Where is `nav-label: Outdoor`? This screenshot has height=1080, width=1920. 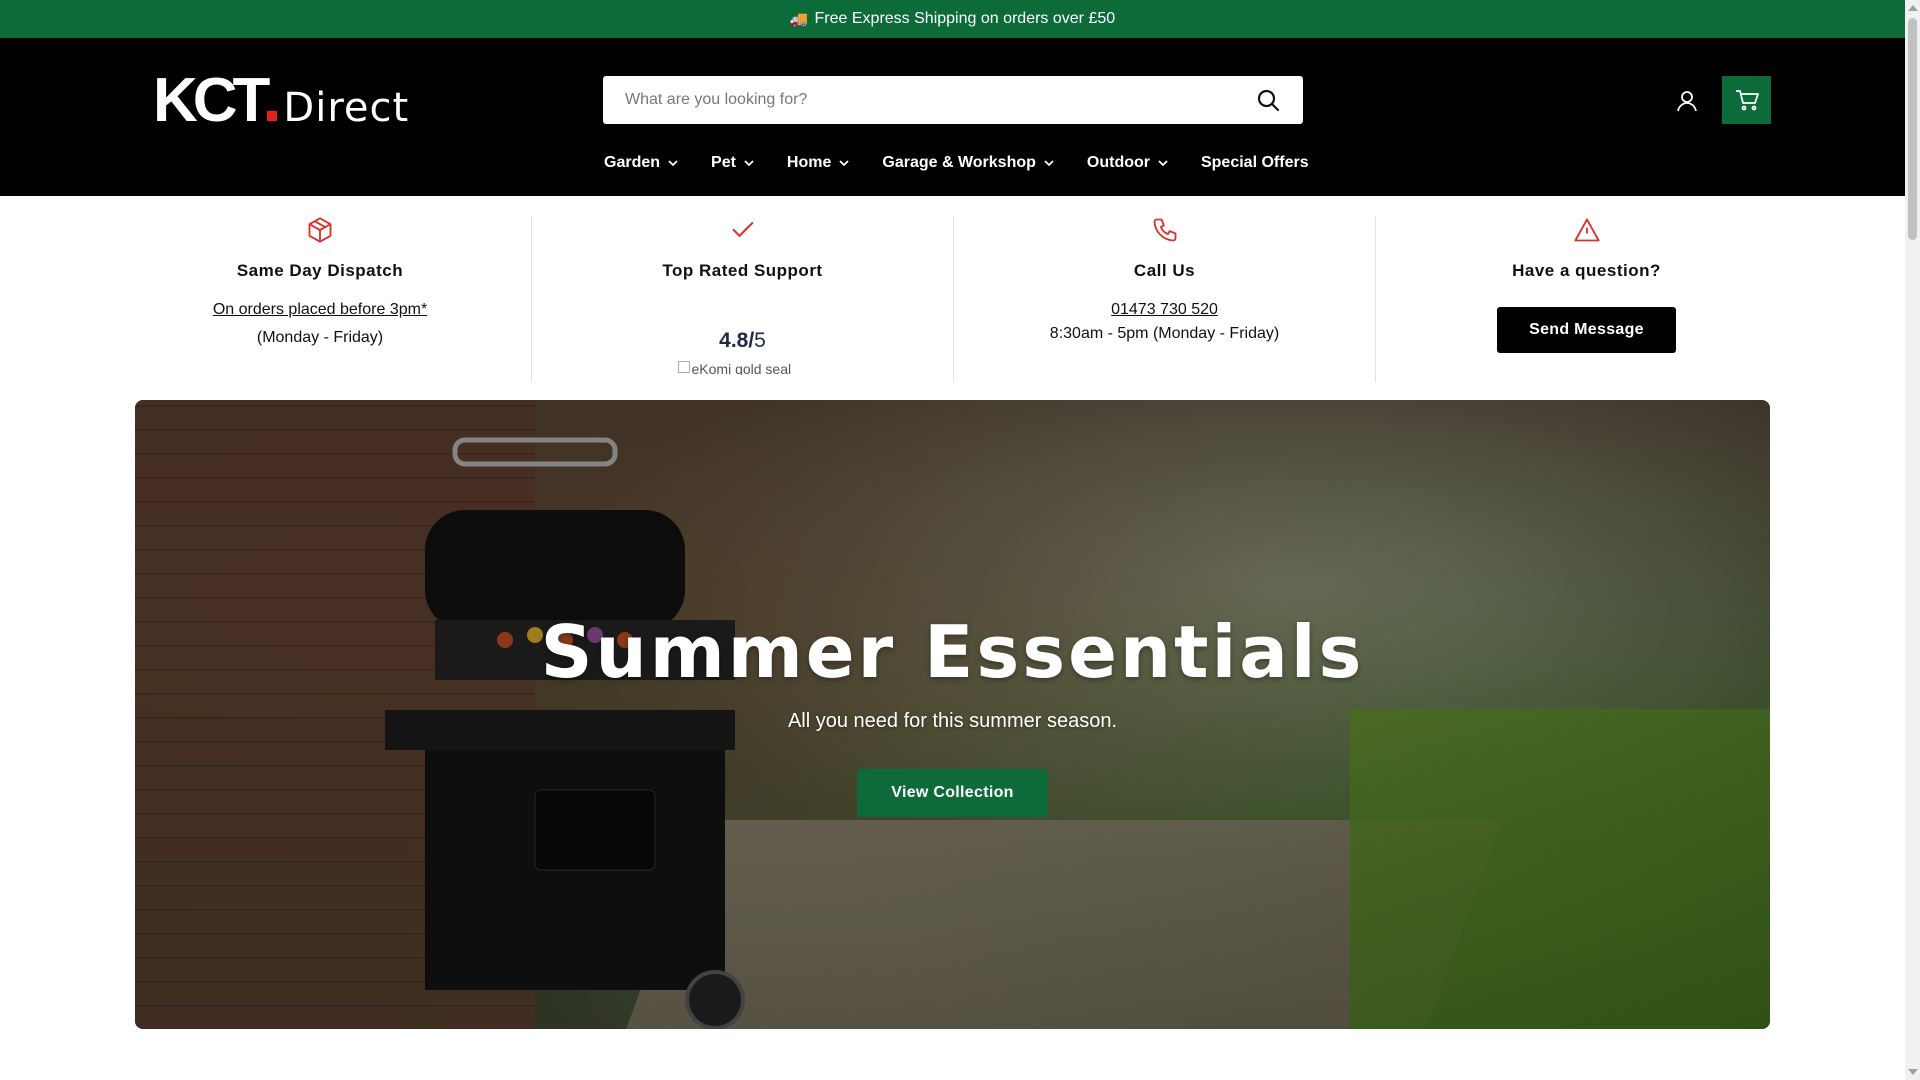 nav-label: Outdoor is located at coordinates (1118, 162).